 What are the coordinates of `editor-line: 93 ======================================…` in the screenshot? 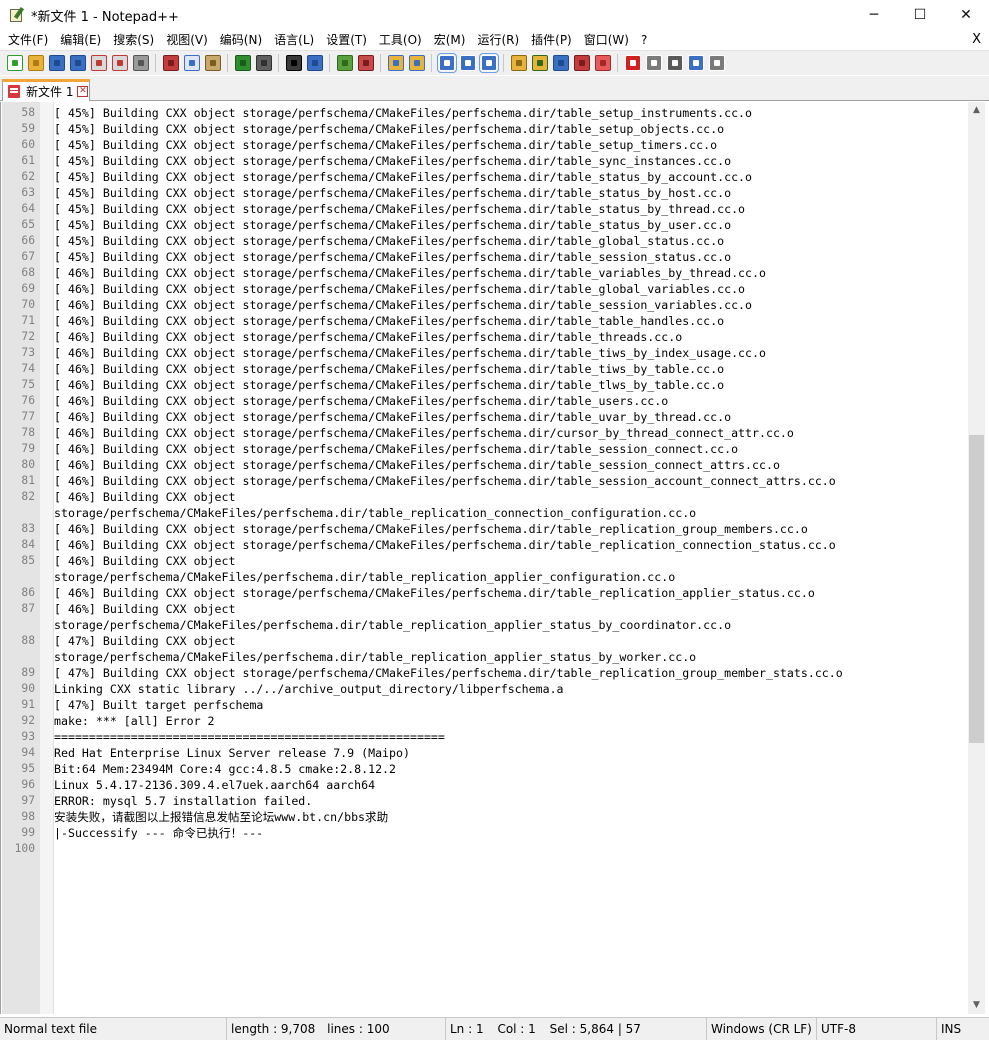 It's located at (484, 737).